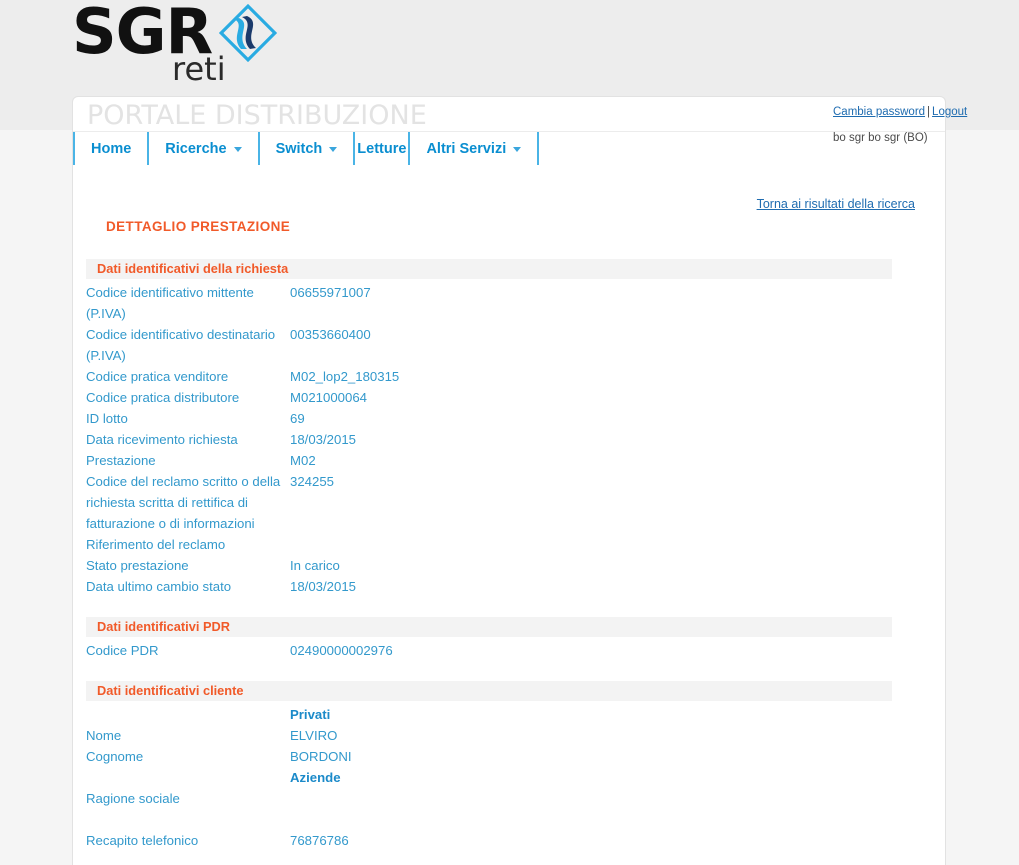 The height and width of the screenshot is (865, 1019). I want to click on field-row: Recapito telefonico 76876786, so click(489, 840).